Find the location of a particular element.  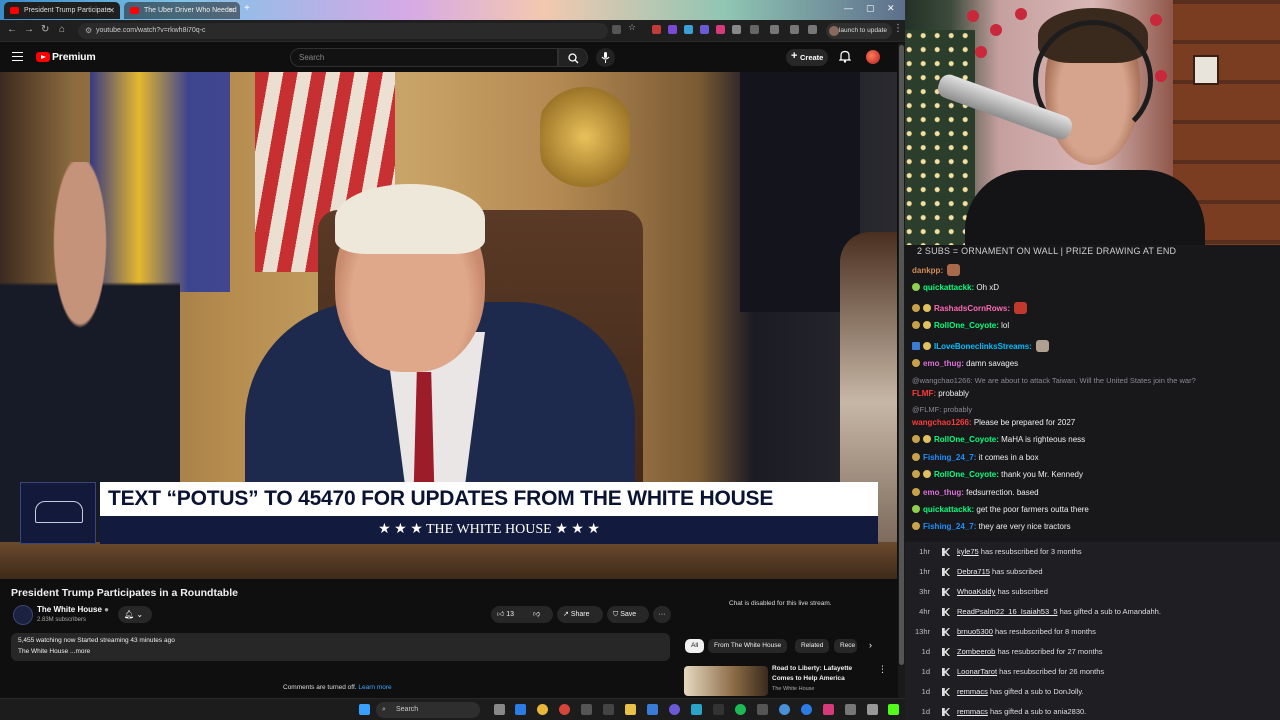

file-explorer-icon is located at coordinates (630, 709).